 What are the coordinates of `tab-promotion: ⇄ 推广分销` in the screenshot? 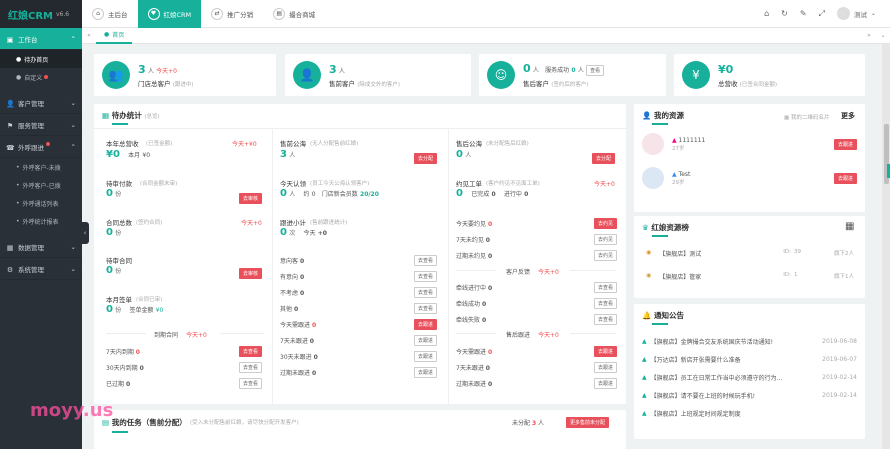 It's located at (232, 14).